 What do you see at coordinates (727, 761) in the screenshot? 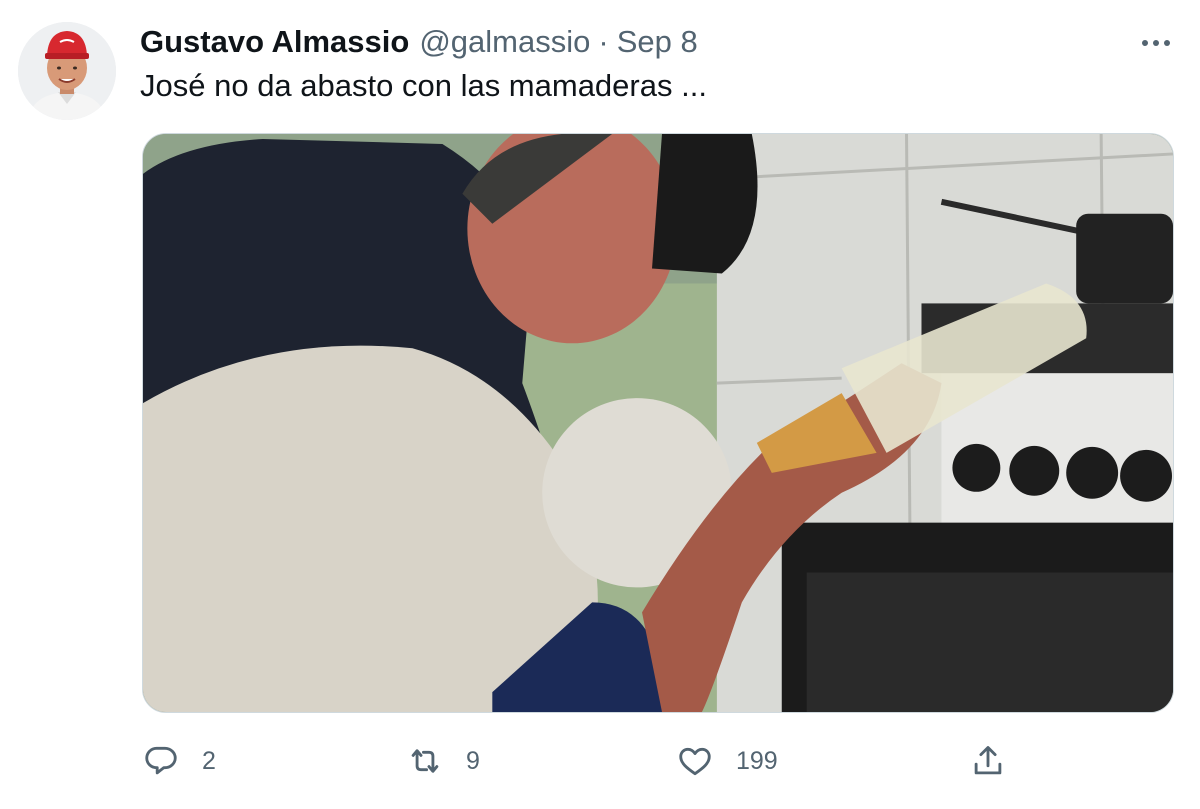
I see `like-button: 199` at bounding box center [727, 761].